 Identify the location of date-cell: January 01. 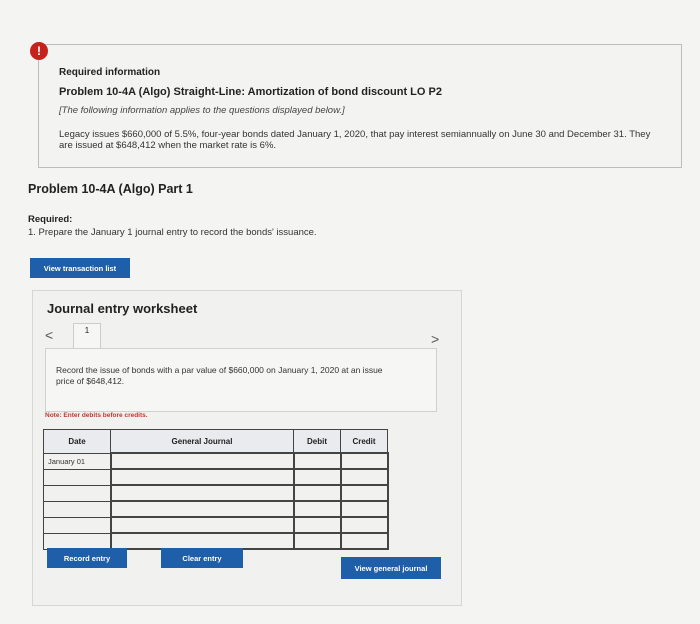
(77, 461).